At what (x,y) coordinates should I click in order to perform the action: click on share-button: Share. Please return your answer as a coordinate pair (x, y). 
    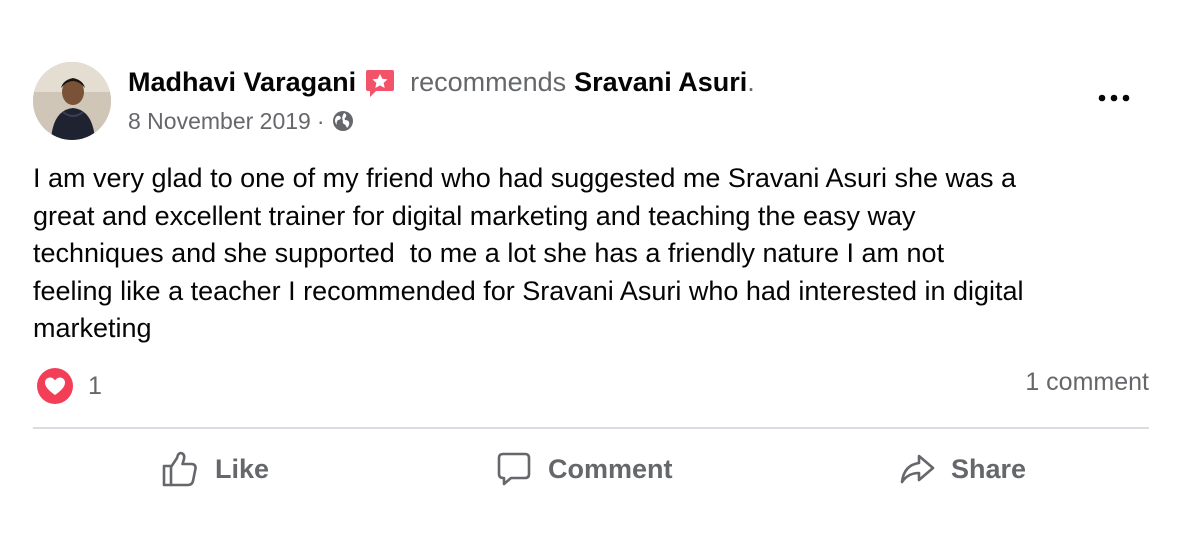
    Looking at the image, I should click on (962, 469).